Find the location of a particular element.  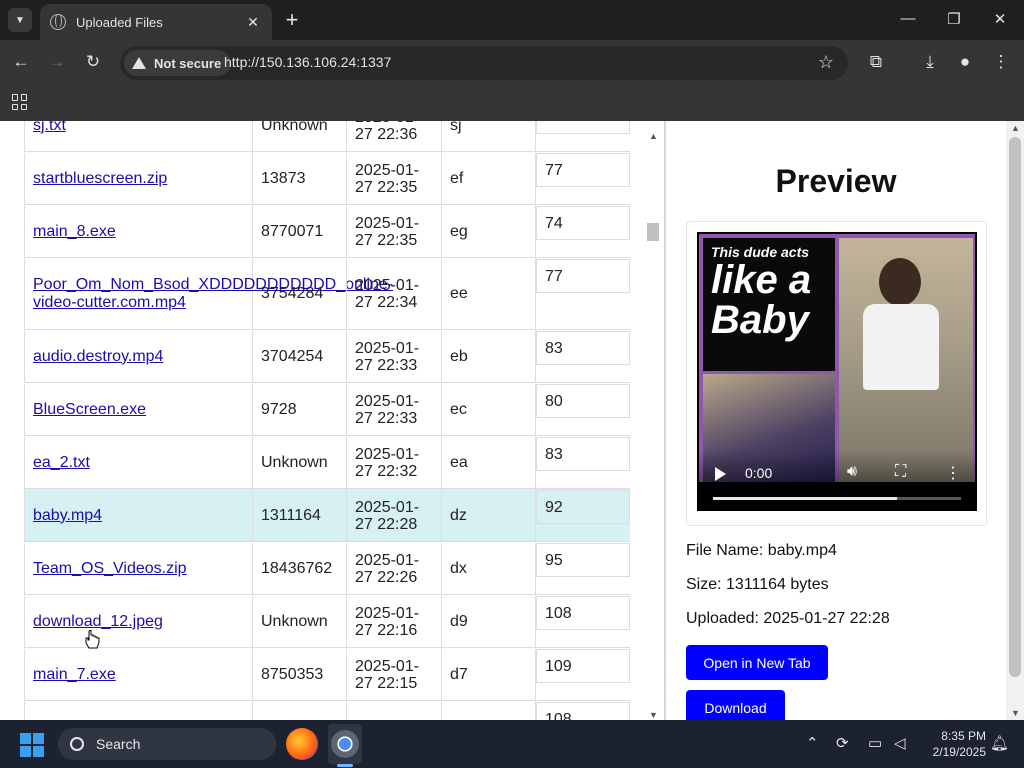

volume-muted-icon: ◁ is located at coordinates (900, 743).